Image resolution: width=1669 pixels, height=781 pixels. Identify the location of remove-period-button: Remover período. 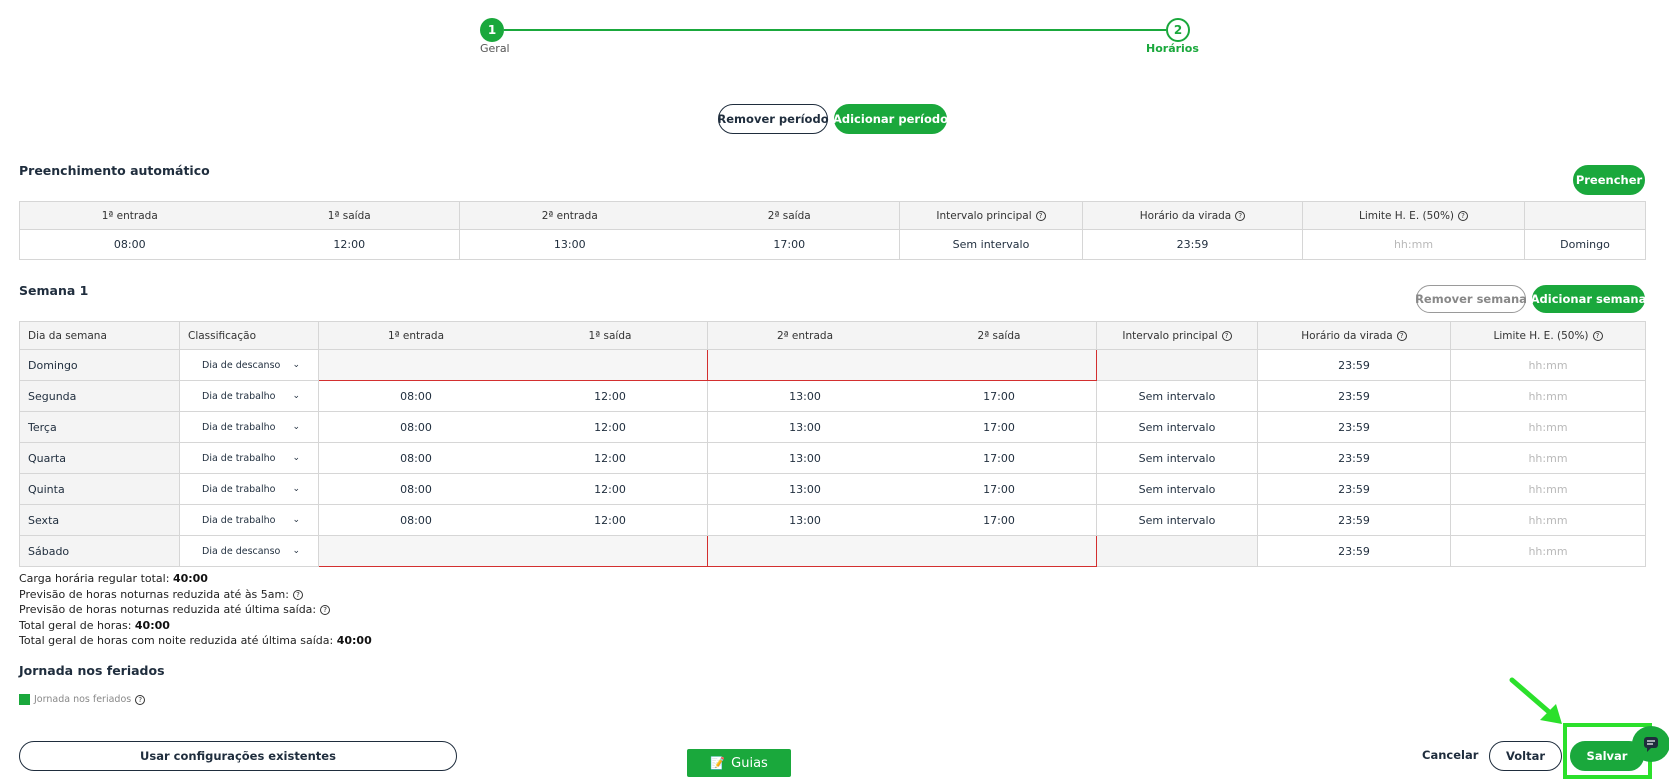
(773, 119).